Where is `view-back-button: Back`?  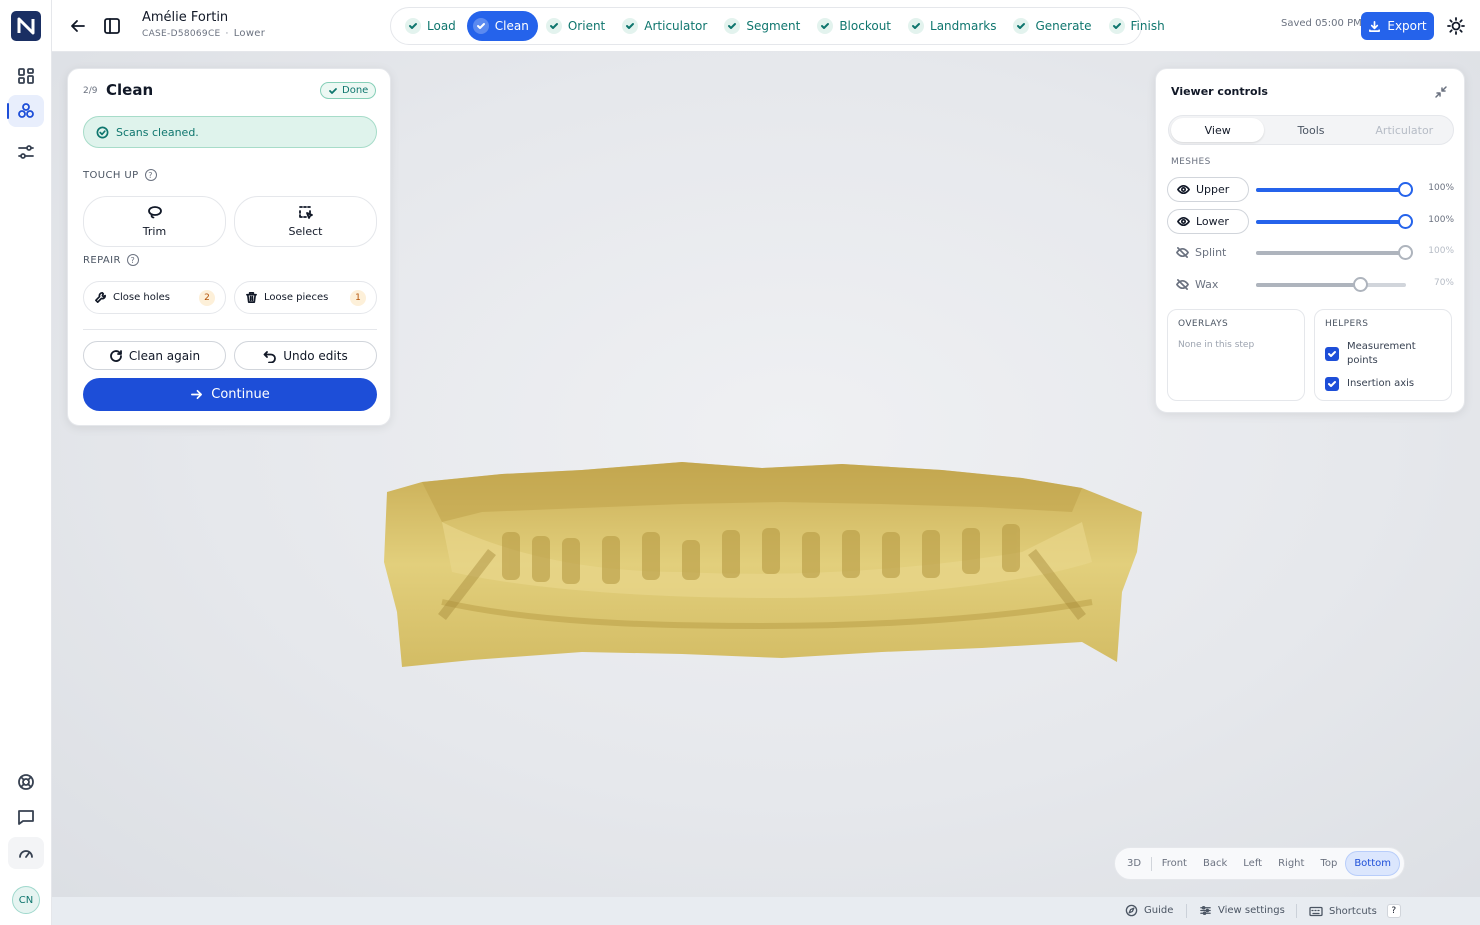 view-back-button: Back is located at coordinates (1215, 863).